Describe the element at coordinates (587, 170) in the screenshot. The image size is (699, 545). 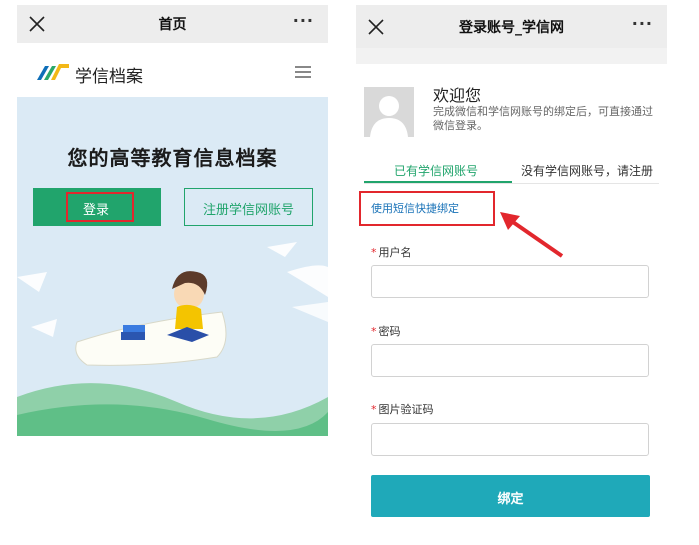
I see `tab-register-account: 没有学信网账号，请注册` at that location.